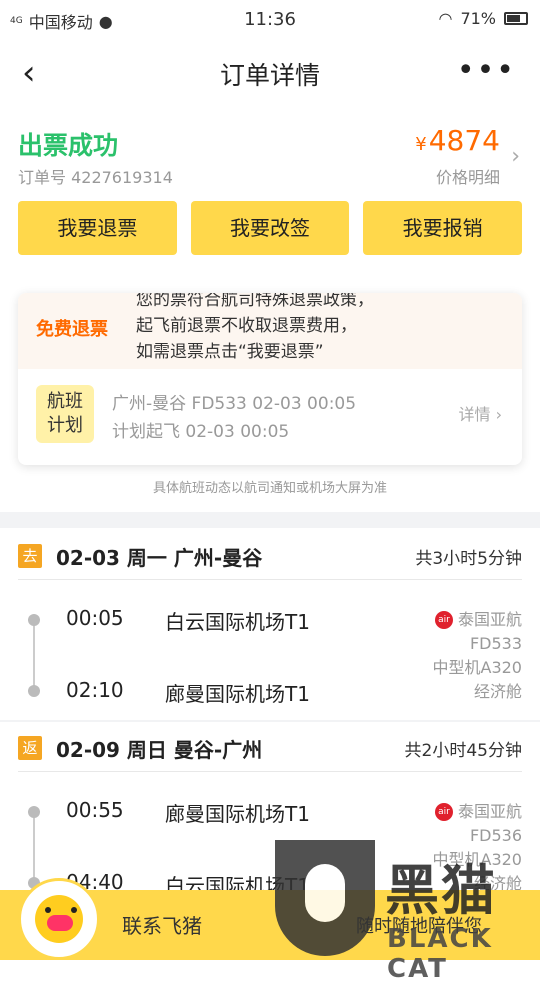  I want to click on flight-info: 广州-曼谷 FD533 02-03 00:05, so click(234, 404).